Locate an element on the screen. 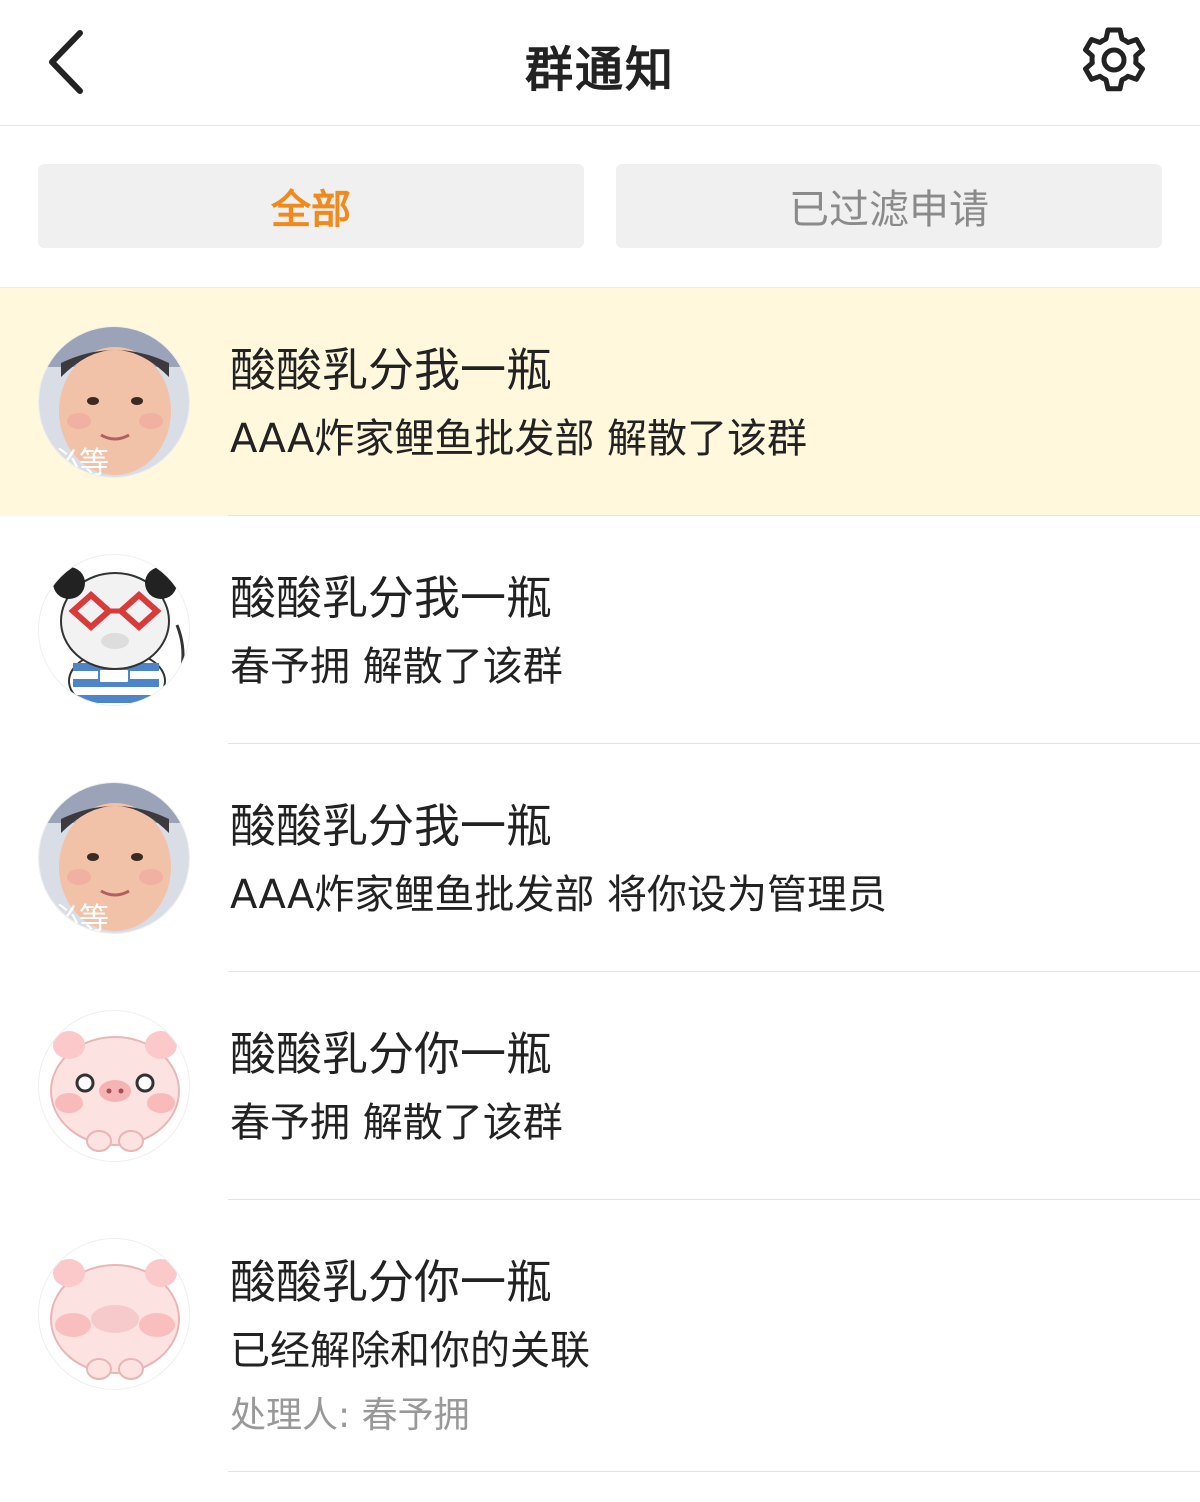 The width and height of the screenshot is (1200, 1502). notification-message: 已经解除和你的关联 is located at coordinates (410, 1351).